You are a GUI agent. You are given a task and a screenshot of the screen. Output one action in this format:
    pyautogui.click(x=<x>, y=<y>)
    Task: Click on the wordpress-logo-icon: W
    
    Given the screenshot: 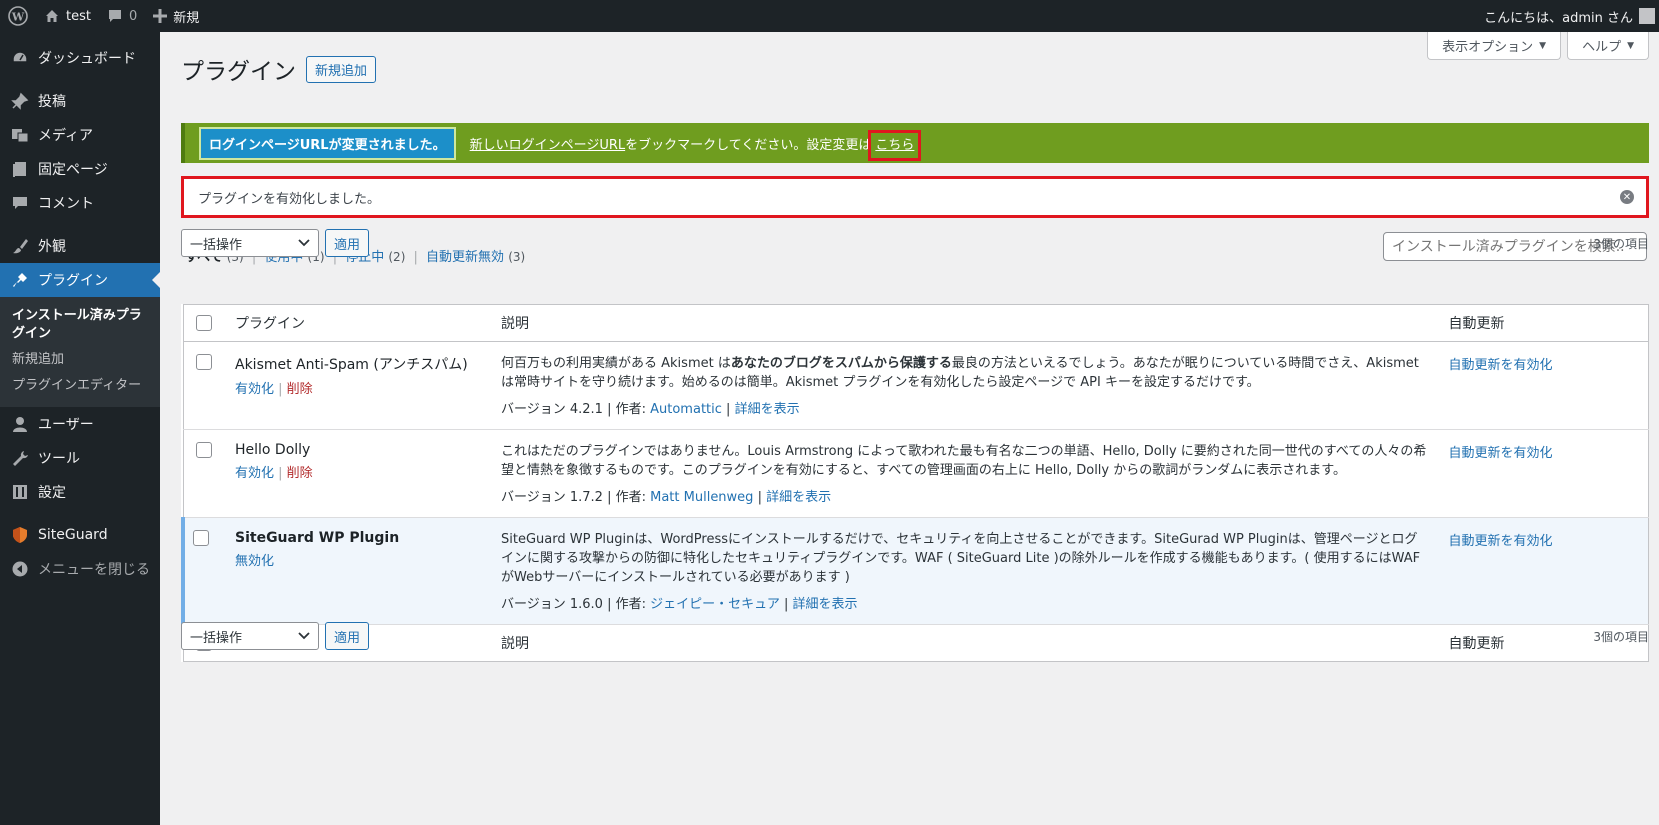 What is the action you would take?
    pyautogui.click(x=18, y=16)
    